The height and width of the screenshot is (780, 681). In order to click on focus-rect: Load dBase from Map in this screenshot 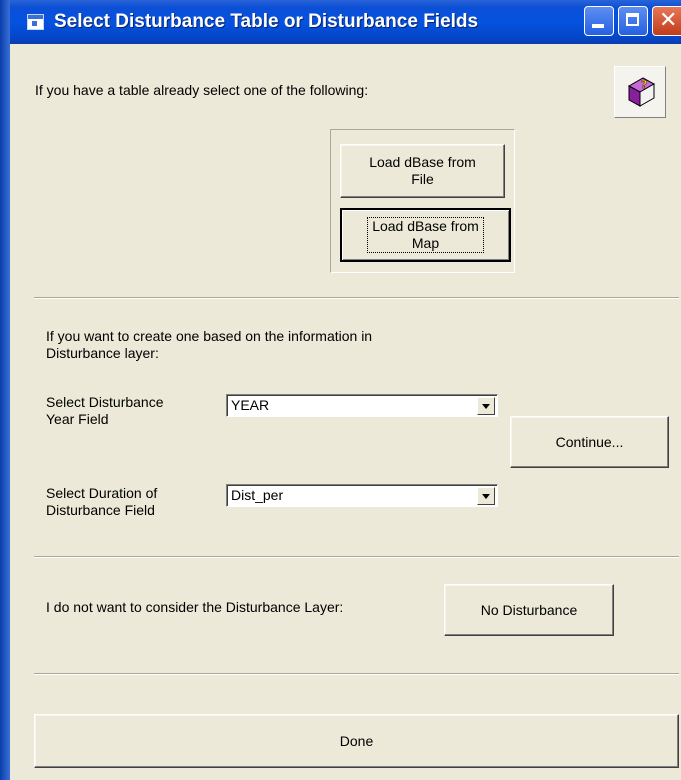, I will do `click(425, 235)`.